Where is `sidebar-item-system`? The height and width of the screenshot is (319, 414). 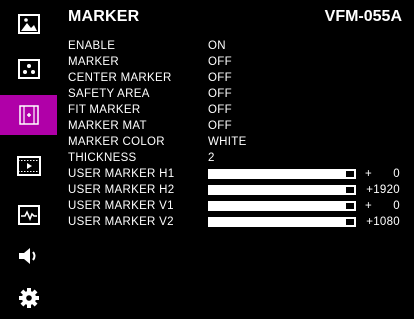
sidebar-item-system is located at coordinates (28, 298).